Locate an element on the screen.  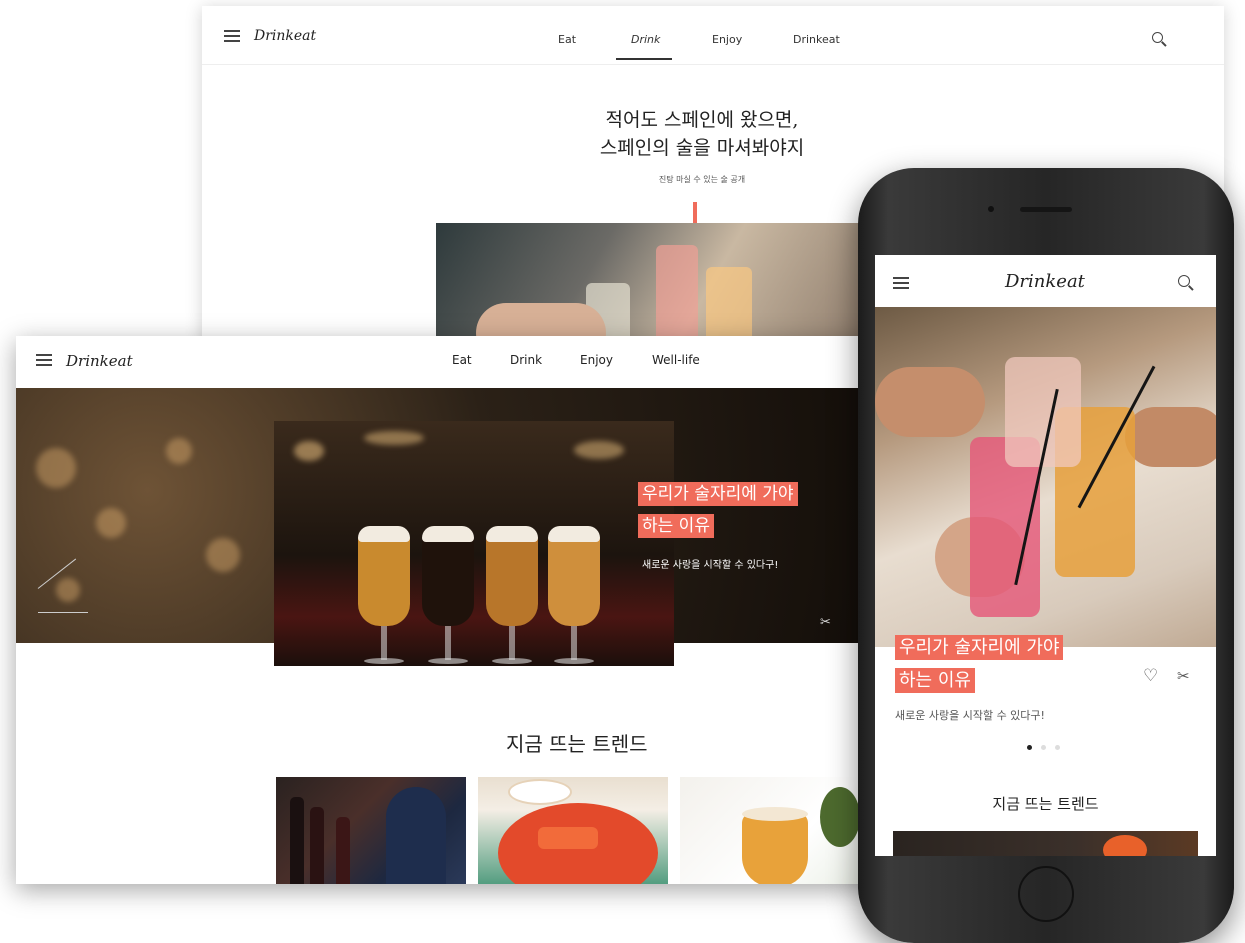
mobile-hero-subtitle: 새로운 사랑을 시작할 수 있다구! is located at coordinates (970, 715).